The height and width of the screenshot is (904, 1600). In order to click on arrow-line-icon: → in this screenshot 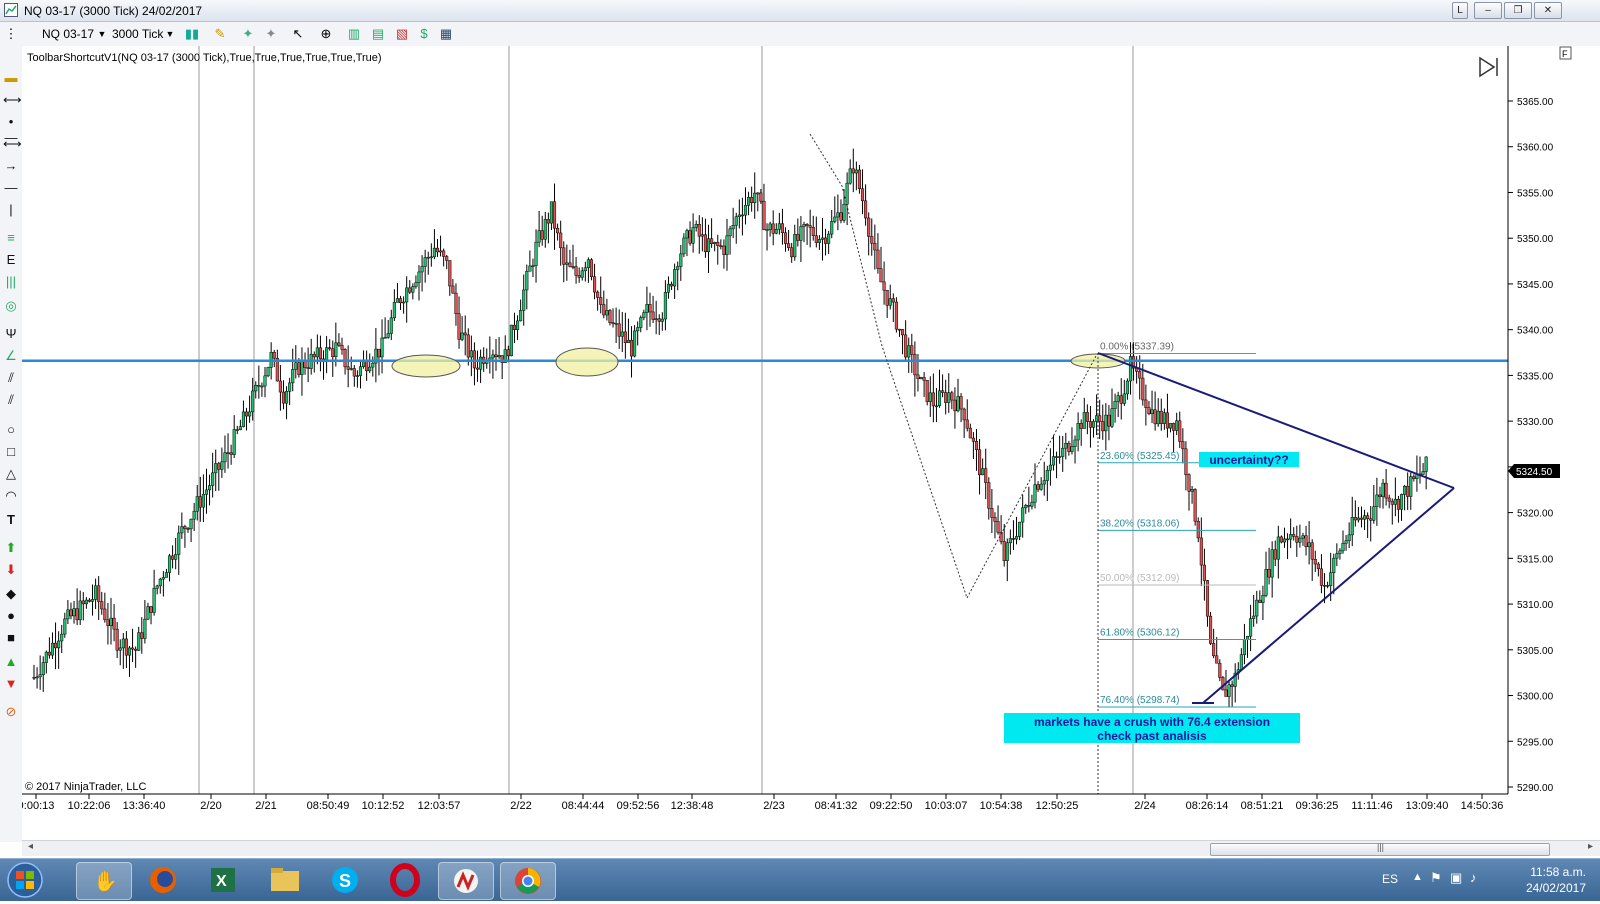, I will do `click(11, 166)`.